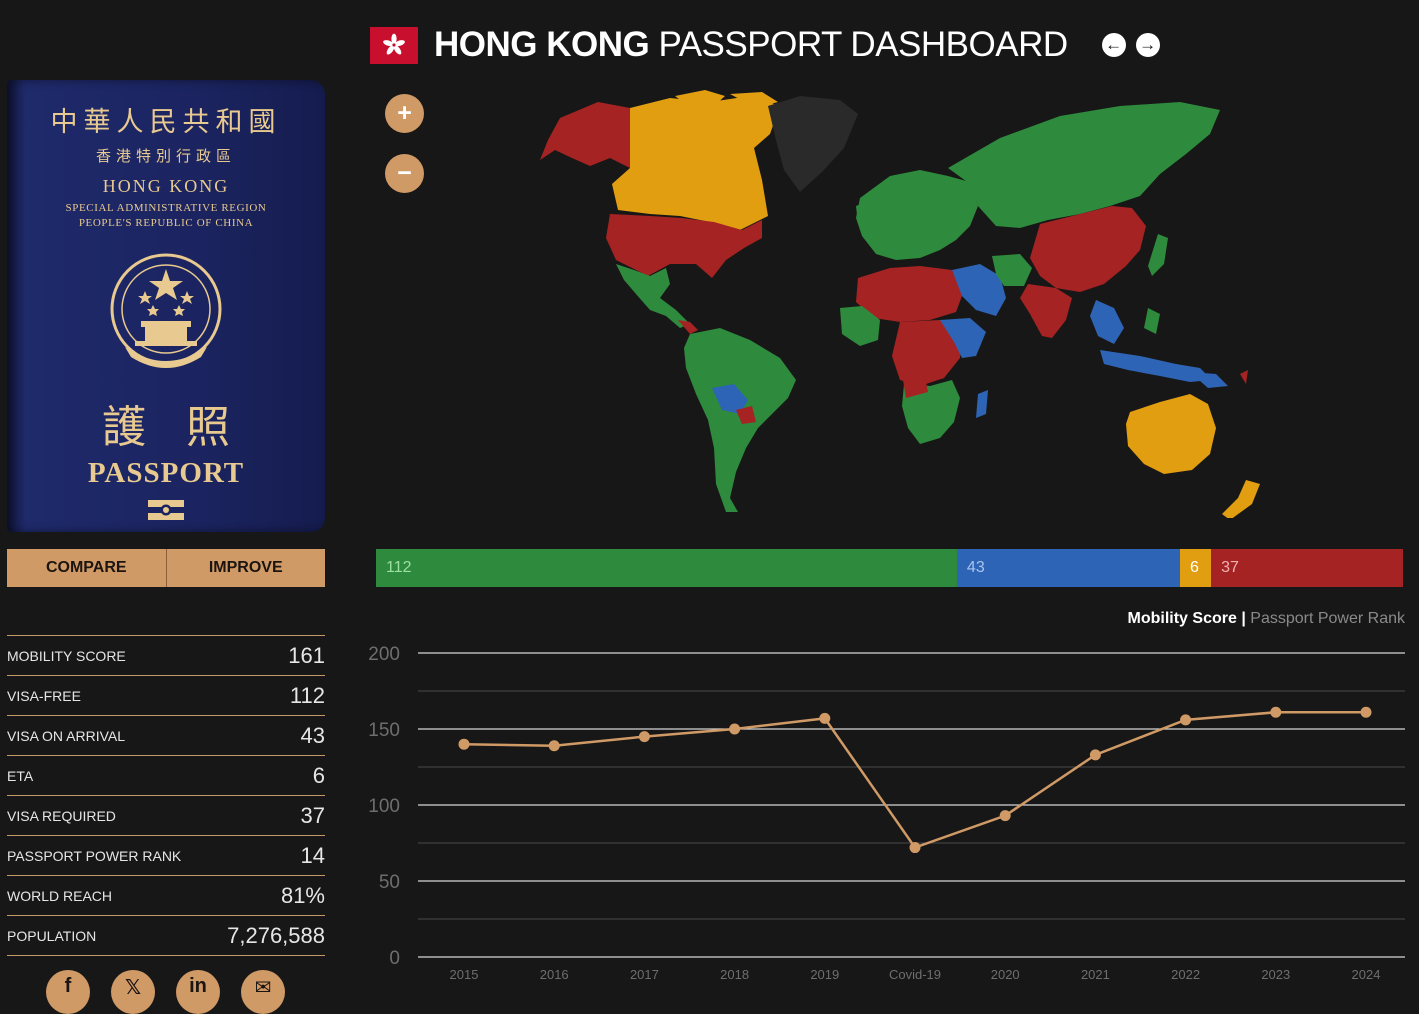 The image size is (1419, 1014). I want to click on biometric-chip-icon, so click(166, 510).